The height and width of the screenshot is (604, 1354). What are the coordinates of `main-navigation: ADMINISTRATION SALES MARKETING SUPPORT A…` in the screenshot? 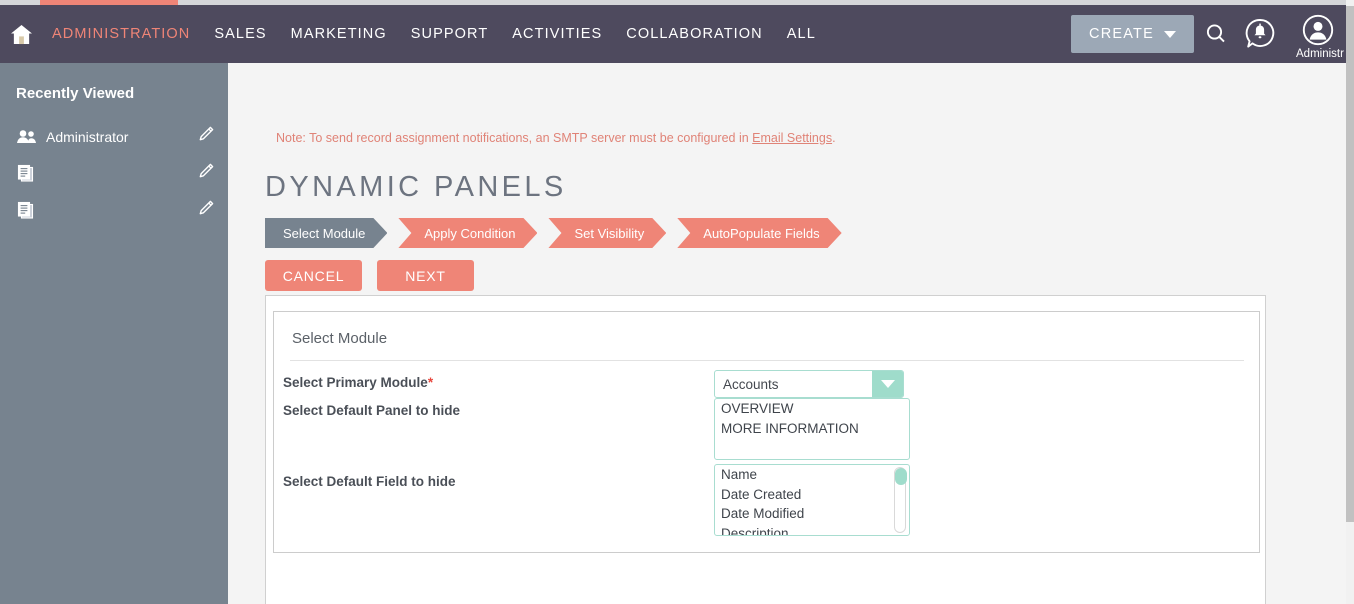 It's located at (434, 34).